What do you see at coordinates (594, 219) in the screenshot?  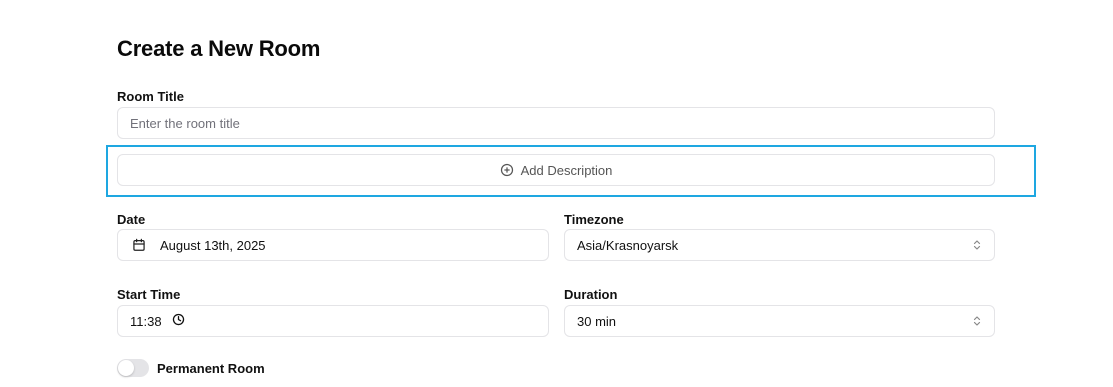 I see `timezone-label: Timezone` at bounding box center [594, 219].